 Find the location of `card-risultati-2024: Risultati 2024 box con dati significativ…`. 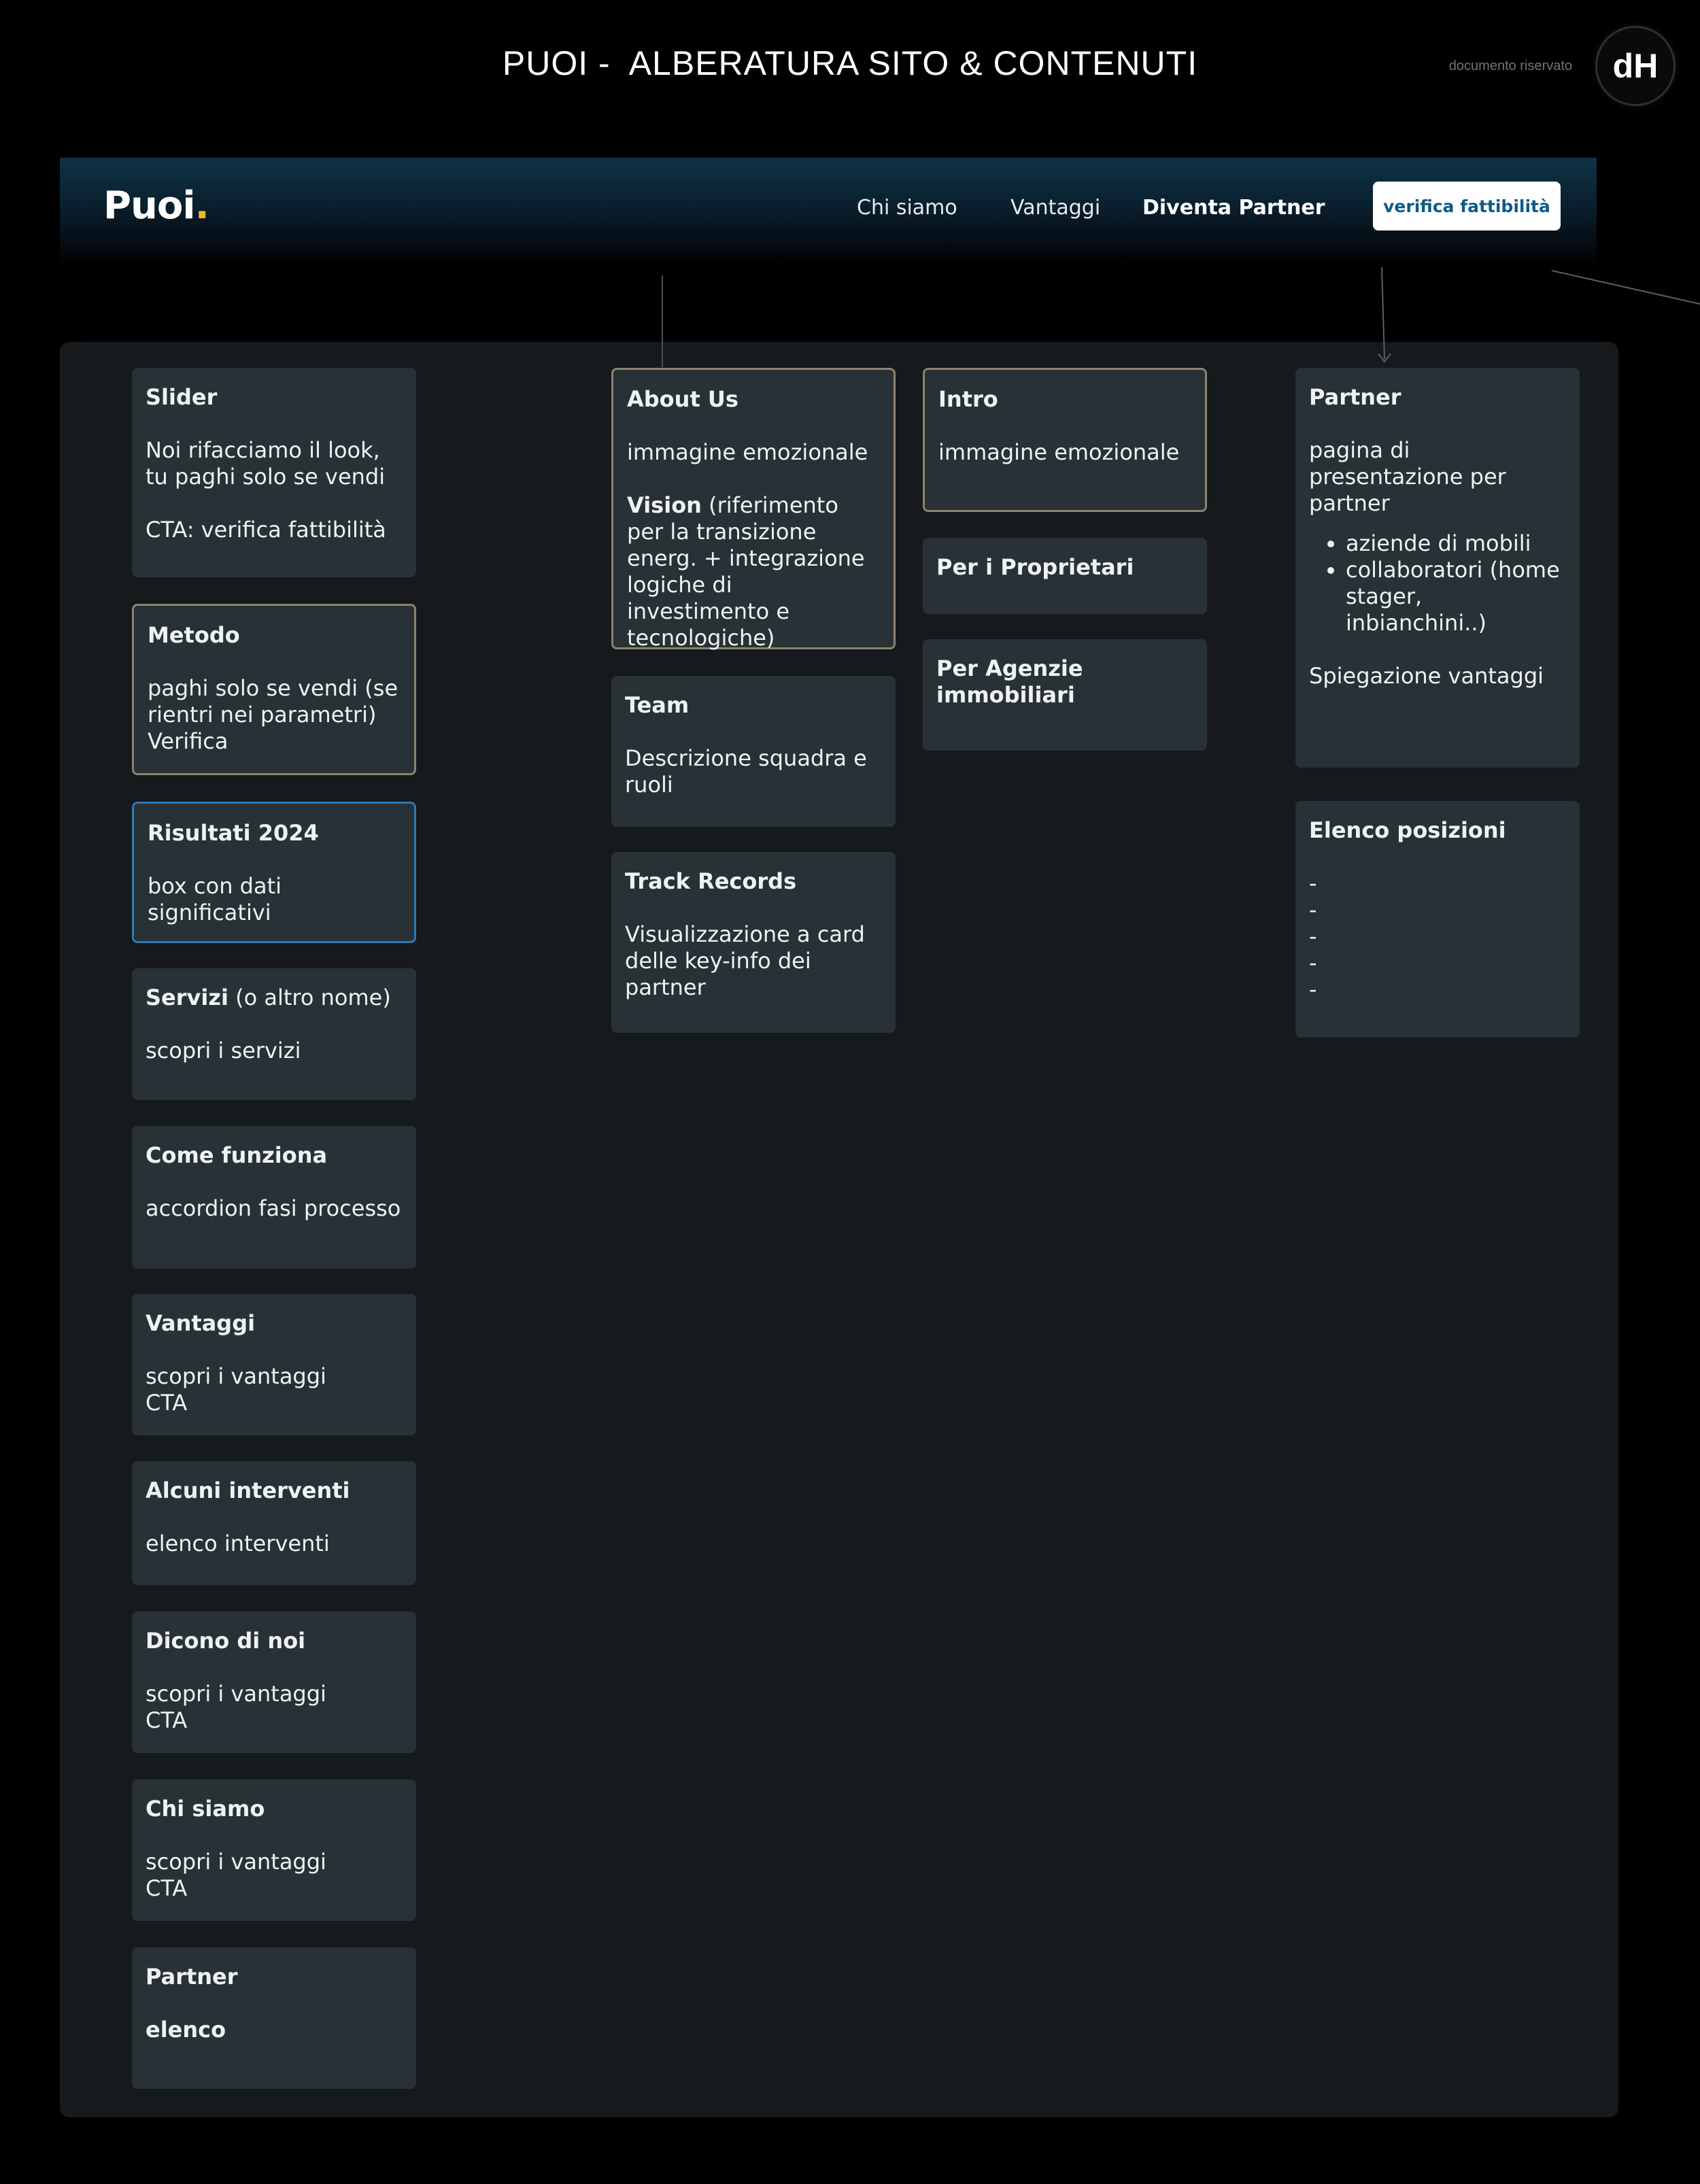

card-risultati-2024: Risultati 2024 box con dati significativ… is located at coordinates (274, 873).